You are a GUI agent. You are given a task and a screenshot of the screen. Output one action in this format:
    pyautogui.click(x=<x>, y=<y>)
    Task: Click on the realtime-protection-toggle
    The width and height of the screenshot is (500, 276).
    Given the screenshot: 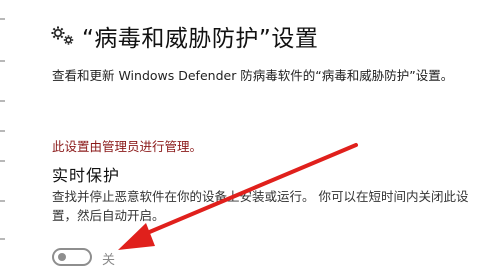 What is the action you would take?
    pyautogui.click(x=72, y=257)
    